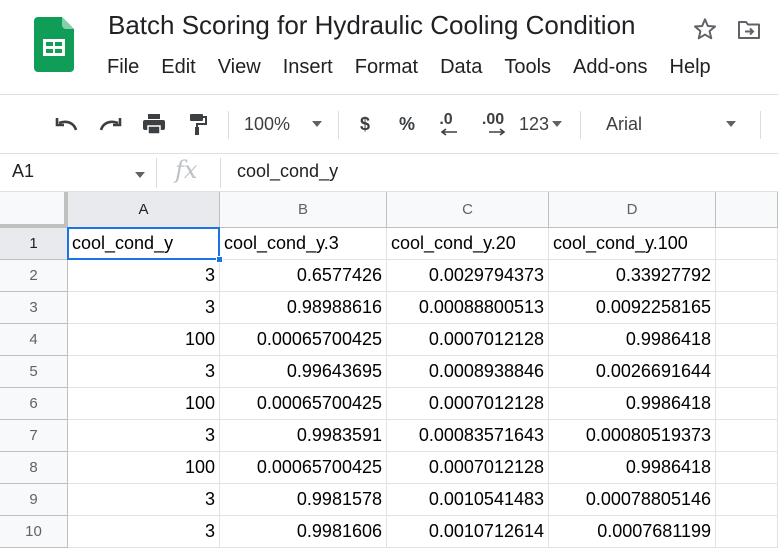 This screenshot has width=778, height=550. Describe the element at coordinates (154, 124) in the screenshot. I see `print-button` at that location.